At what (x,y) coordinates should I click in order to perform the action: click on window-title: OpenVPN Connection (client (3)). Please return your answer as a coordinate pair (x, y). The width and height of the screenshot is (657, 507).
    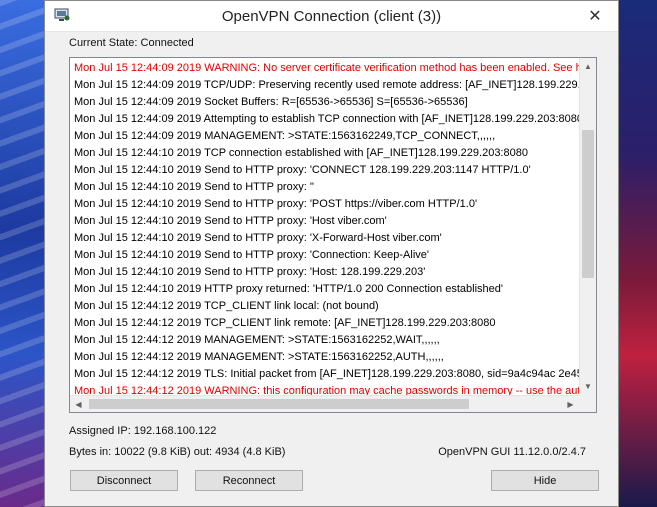
    Looking at the image, I should click on (331, 16).